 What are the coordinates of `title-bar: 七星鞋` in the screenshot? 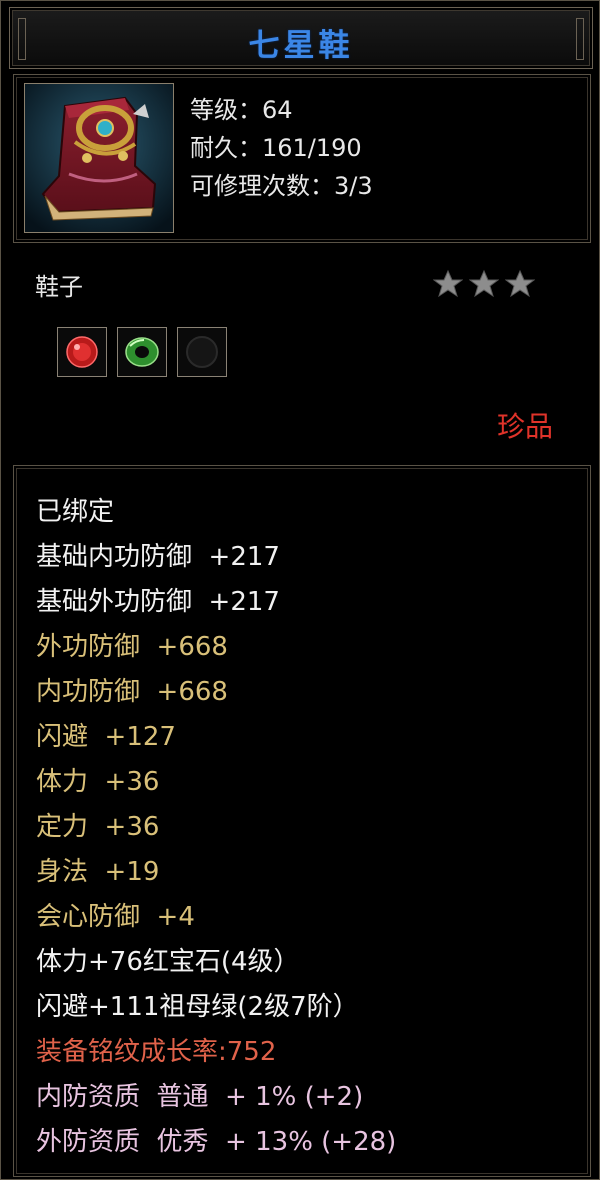 It's located at (301, 38).